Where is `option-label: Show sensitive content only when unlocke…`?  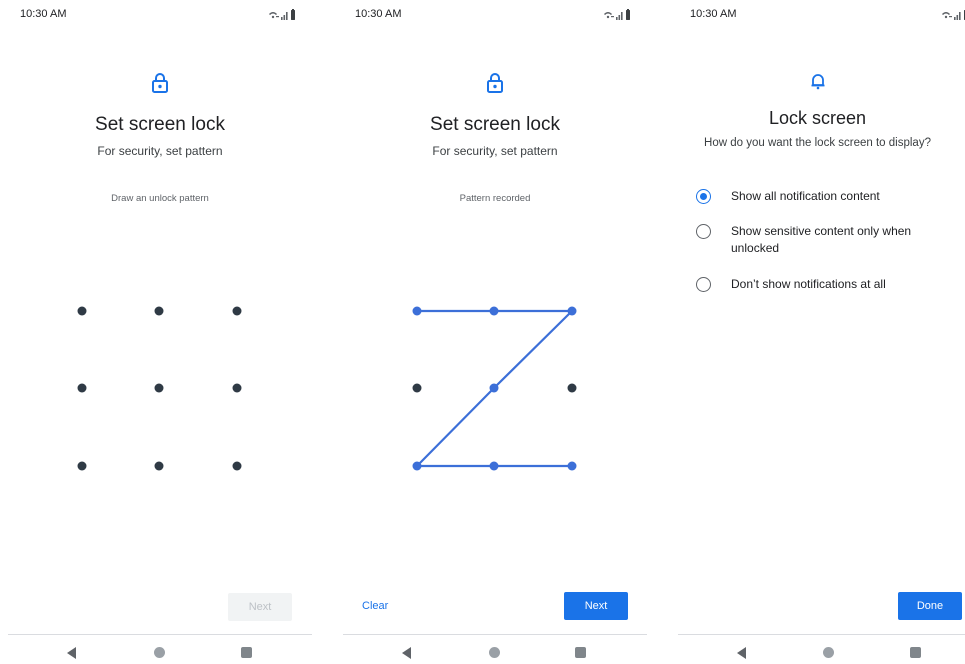
option-label: Show sensitive content only when unlocke… is located at coordinates (821, 239).